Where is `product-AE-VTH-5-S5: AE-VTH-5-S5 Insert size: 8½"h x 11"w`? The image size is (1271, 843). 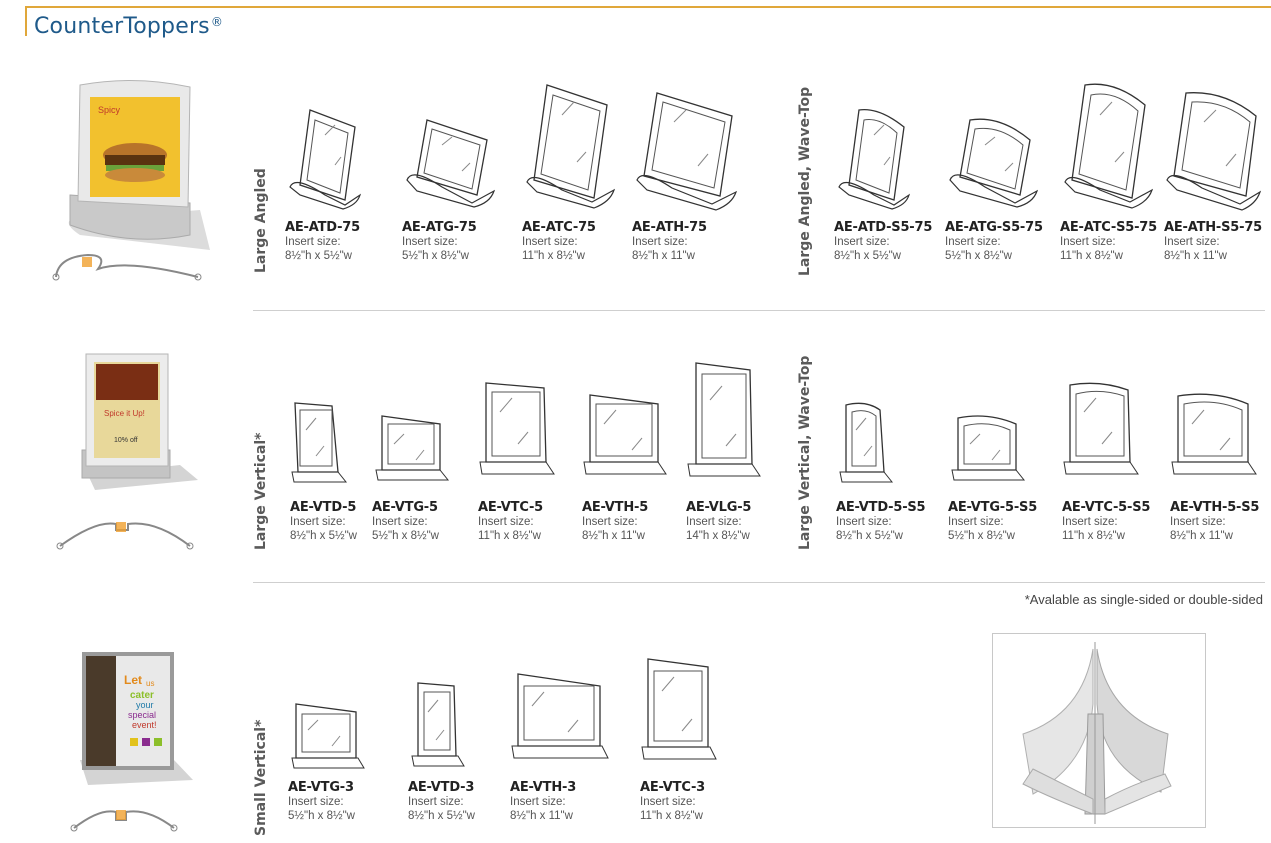
product-AE-VTH-5-S5: AE-VTH-5-S5 Insert size: 8½"h x 11"w is located at coordinates (1220, 466).